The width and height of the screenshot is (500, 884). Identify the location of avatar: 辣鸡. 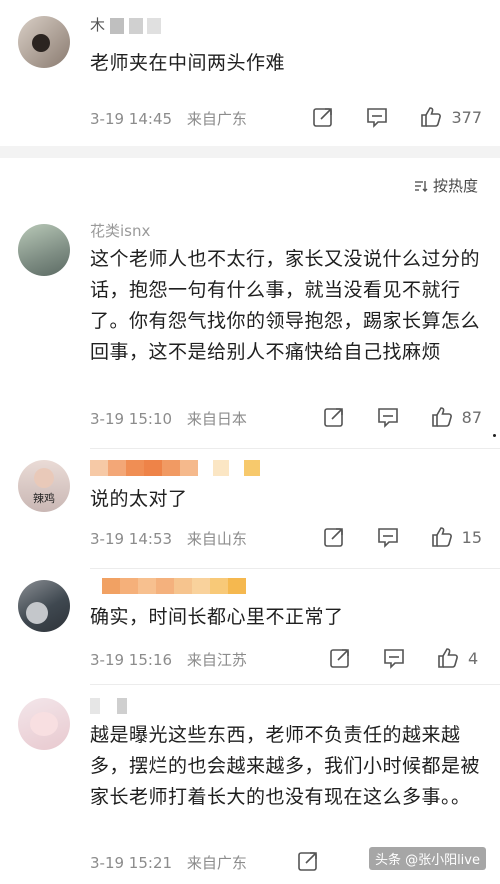
(44, 486).